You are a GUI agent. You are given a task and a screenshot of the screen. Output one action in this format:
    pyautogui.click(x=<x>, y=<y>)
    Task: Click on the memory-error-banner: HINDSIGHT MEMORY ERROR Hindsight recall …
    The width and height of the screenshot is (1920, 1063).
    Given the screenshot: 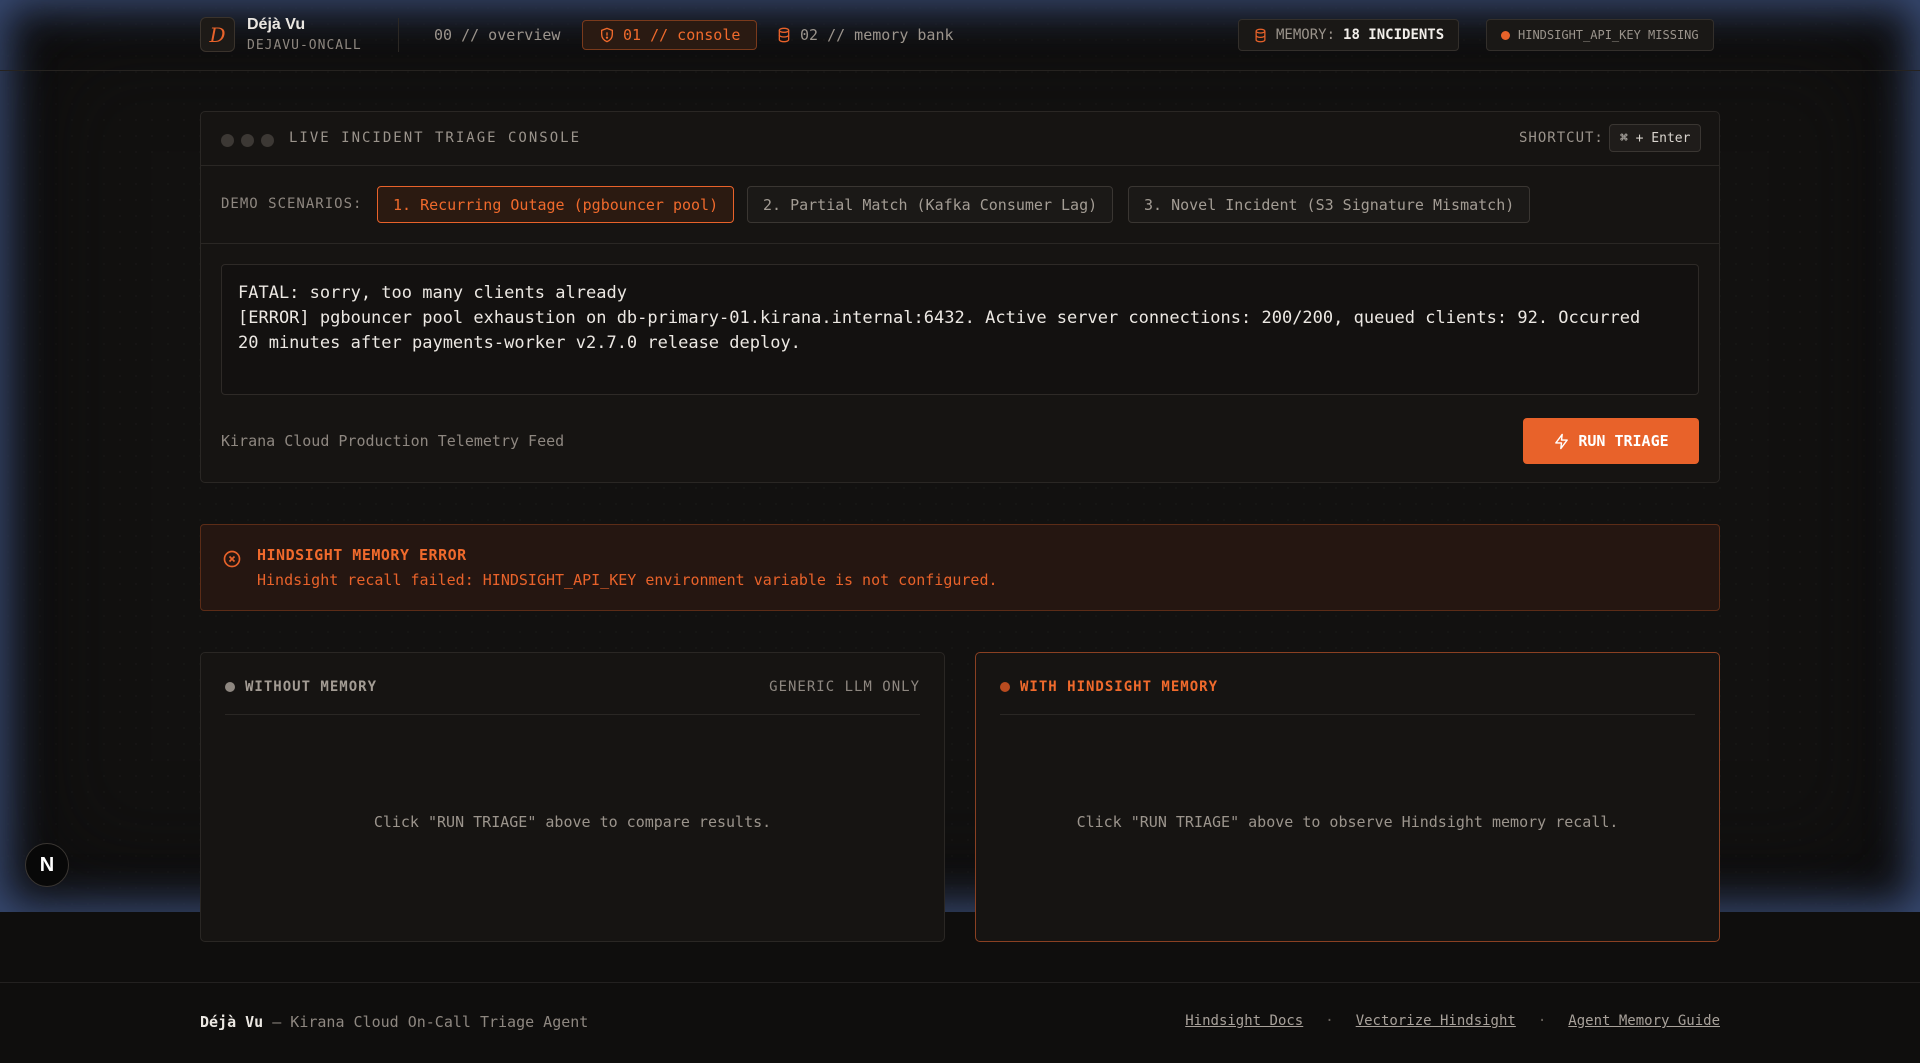 What is the action you would take?
    pyautogui.click(x=960, y=567)
    